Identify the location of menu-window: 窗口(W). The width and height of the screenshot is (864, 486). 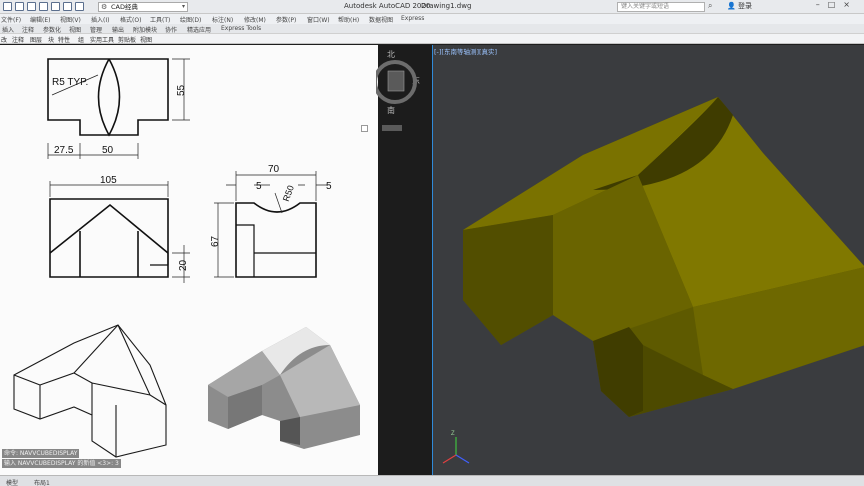
(318, 19).